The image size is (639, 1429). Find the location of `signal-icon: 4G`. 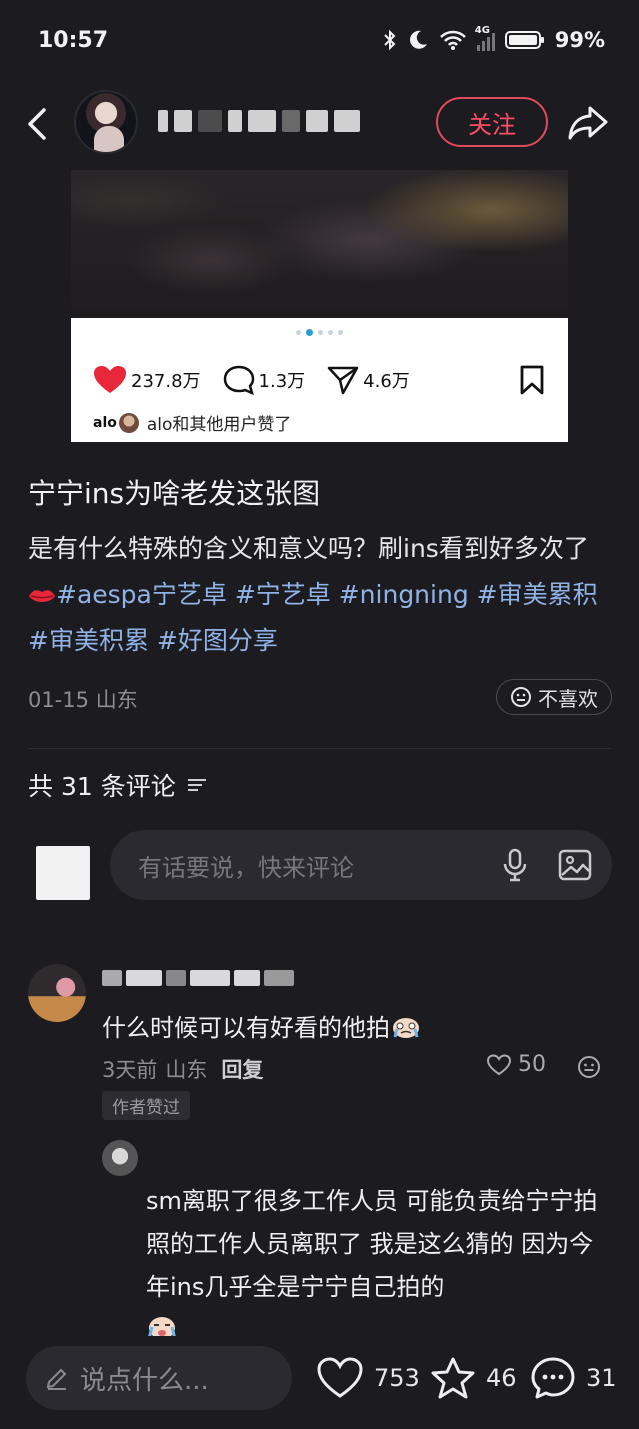

signal-icon: 4G is located at coordinates (485, 38).